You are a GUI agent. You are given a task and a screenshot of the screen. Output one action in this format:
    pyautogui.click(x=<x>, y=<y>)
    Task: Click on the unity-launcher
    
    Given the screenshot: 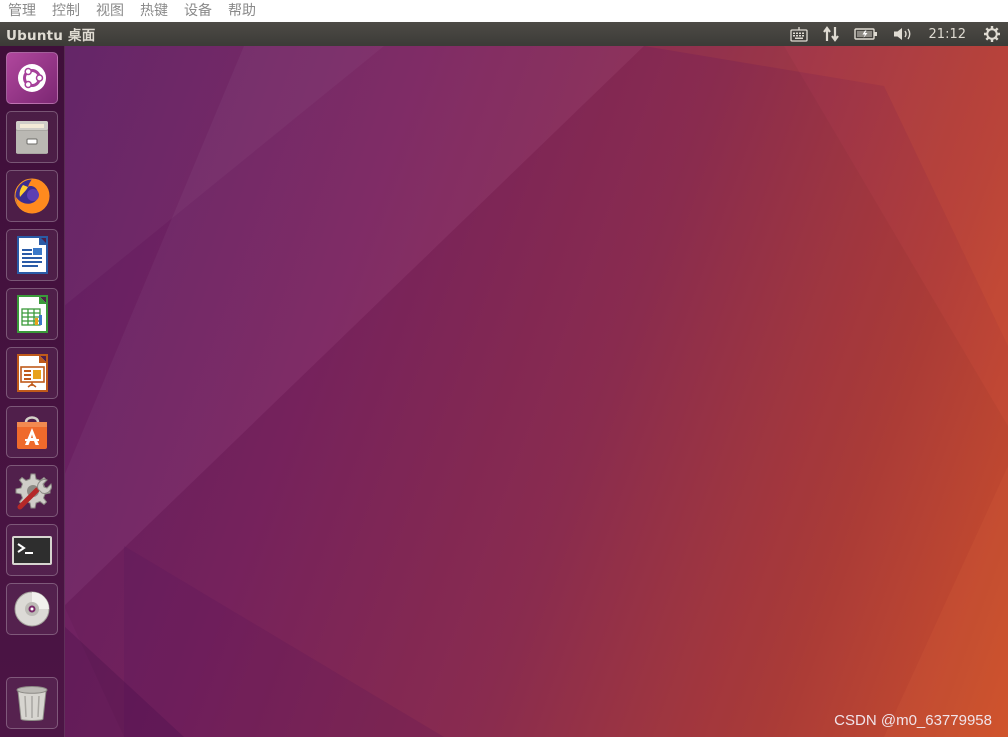 What is the action you would take?
    pyautogui.click(x=32, y=391)
    